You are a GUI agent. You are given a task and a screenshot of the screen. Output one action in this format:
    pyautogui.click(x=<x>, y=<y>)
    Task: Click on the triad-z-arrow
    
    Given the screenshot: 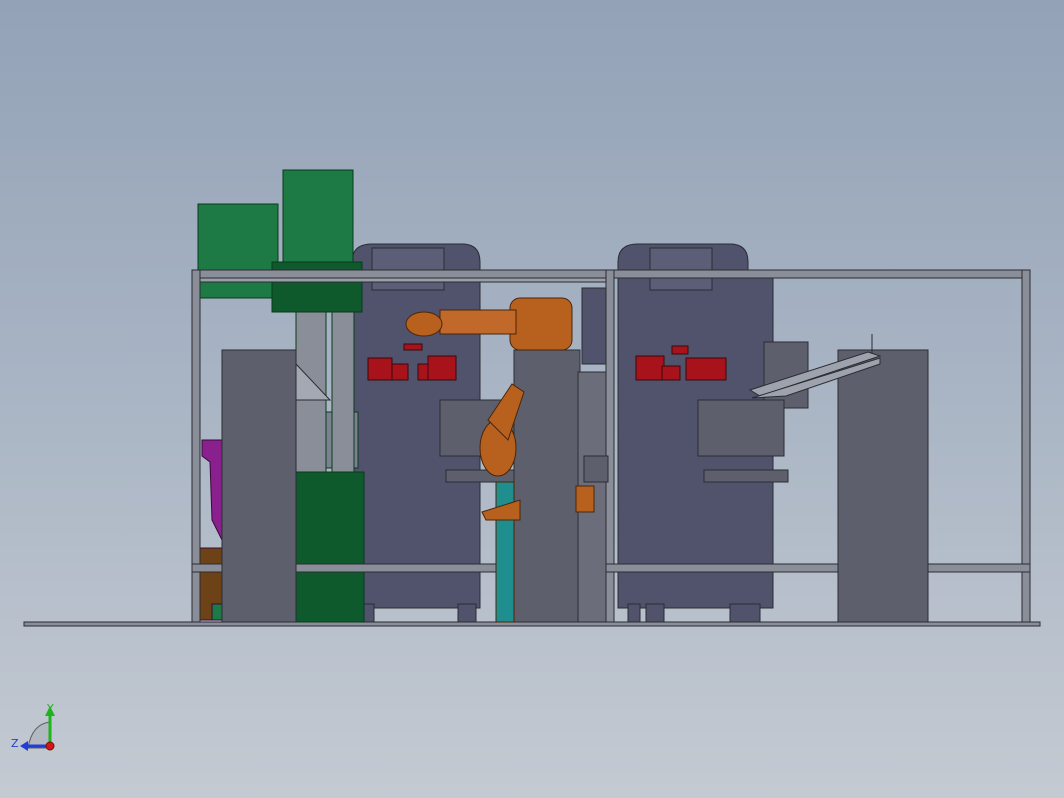 What is the action you would take?
    pyautogui.click(x=24, y=746)
    